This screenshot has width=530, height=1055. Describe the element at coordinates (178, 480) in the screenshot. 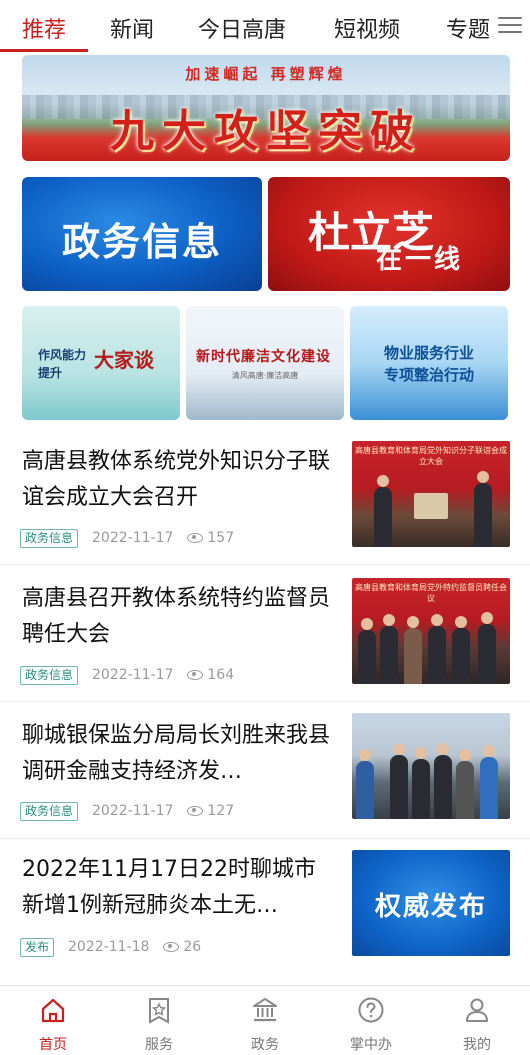

I see `news-title: 高唐县教体系统党外知识分子联谊会成立大会召开` at that location.